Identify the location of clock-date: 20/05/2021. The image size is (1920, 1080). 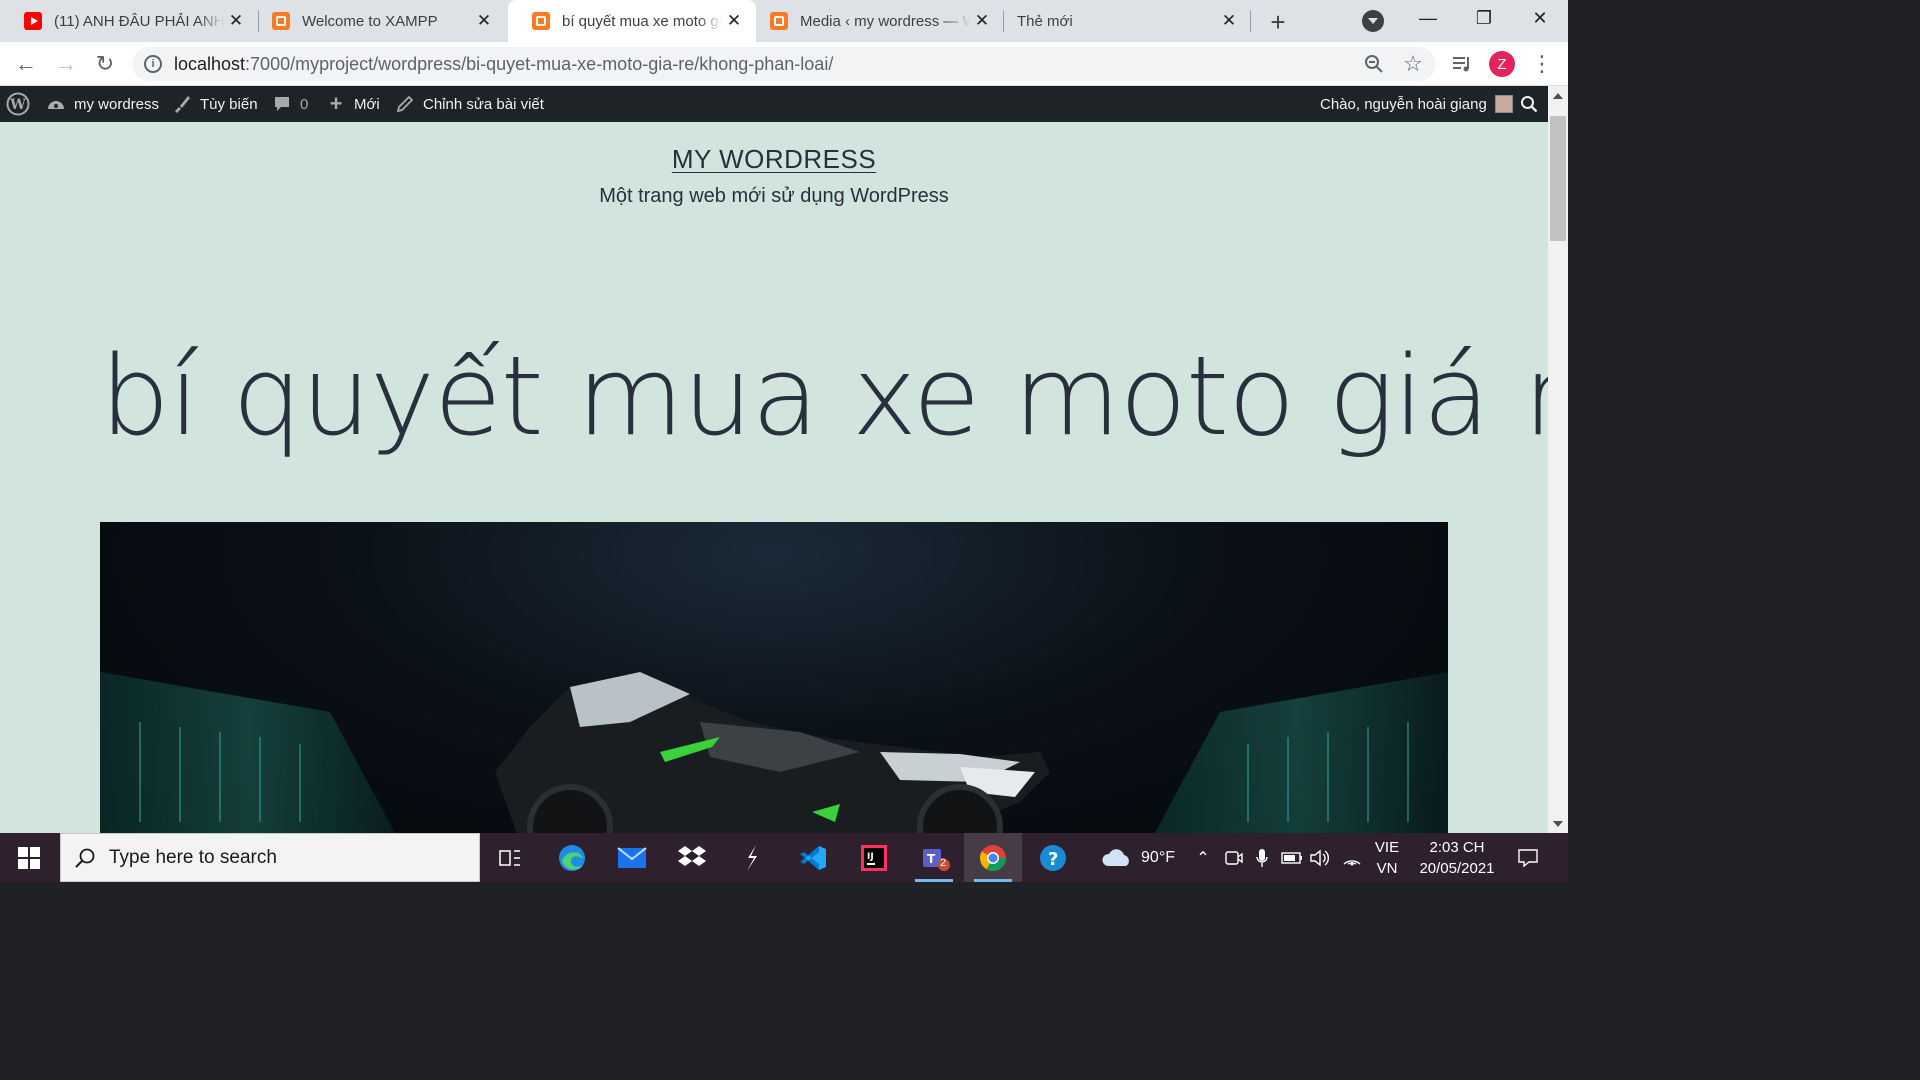
(1457, 868).